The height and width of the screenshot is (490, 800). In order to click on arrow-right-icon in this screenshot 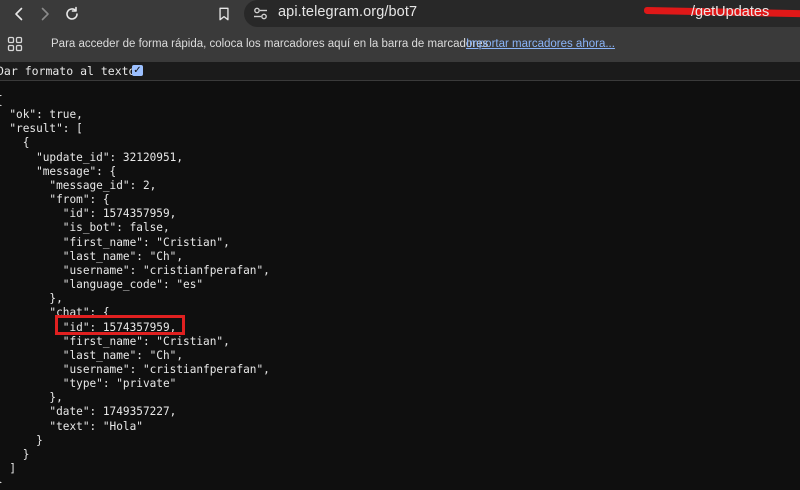, I will do `click(45, 13)`.